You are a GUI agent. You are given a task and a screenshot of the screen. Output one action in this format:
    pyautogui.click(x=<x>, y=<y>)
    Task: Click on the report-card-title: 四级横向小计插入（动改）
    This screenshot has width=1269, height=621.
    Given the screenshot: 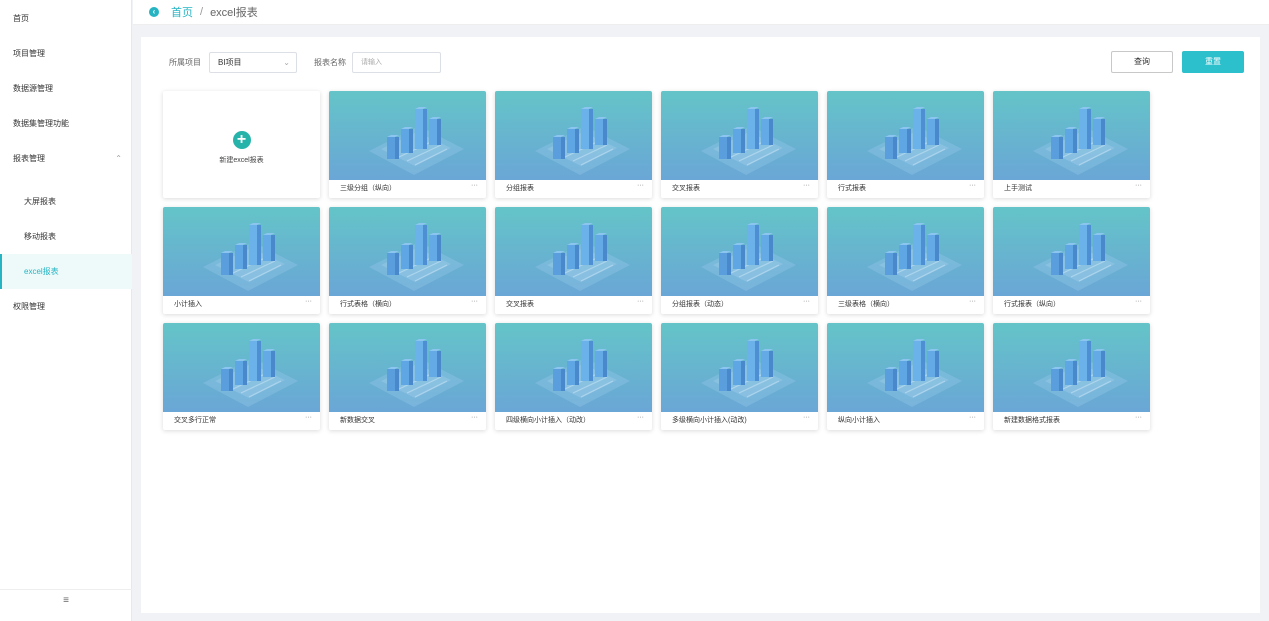 What is the action you would take?
    pyautogui.click(x=548, y=420)
    